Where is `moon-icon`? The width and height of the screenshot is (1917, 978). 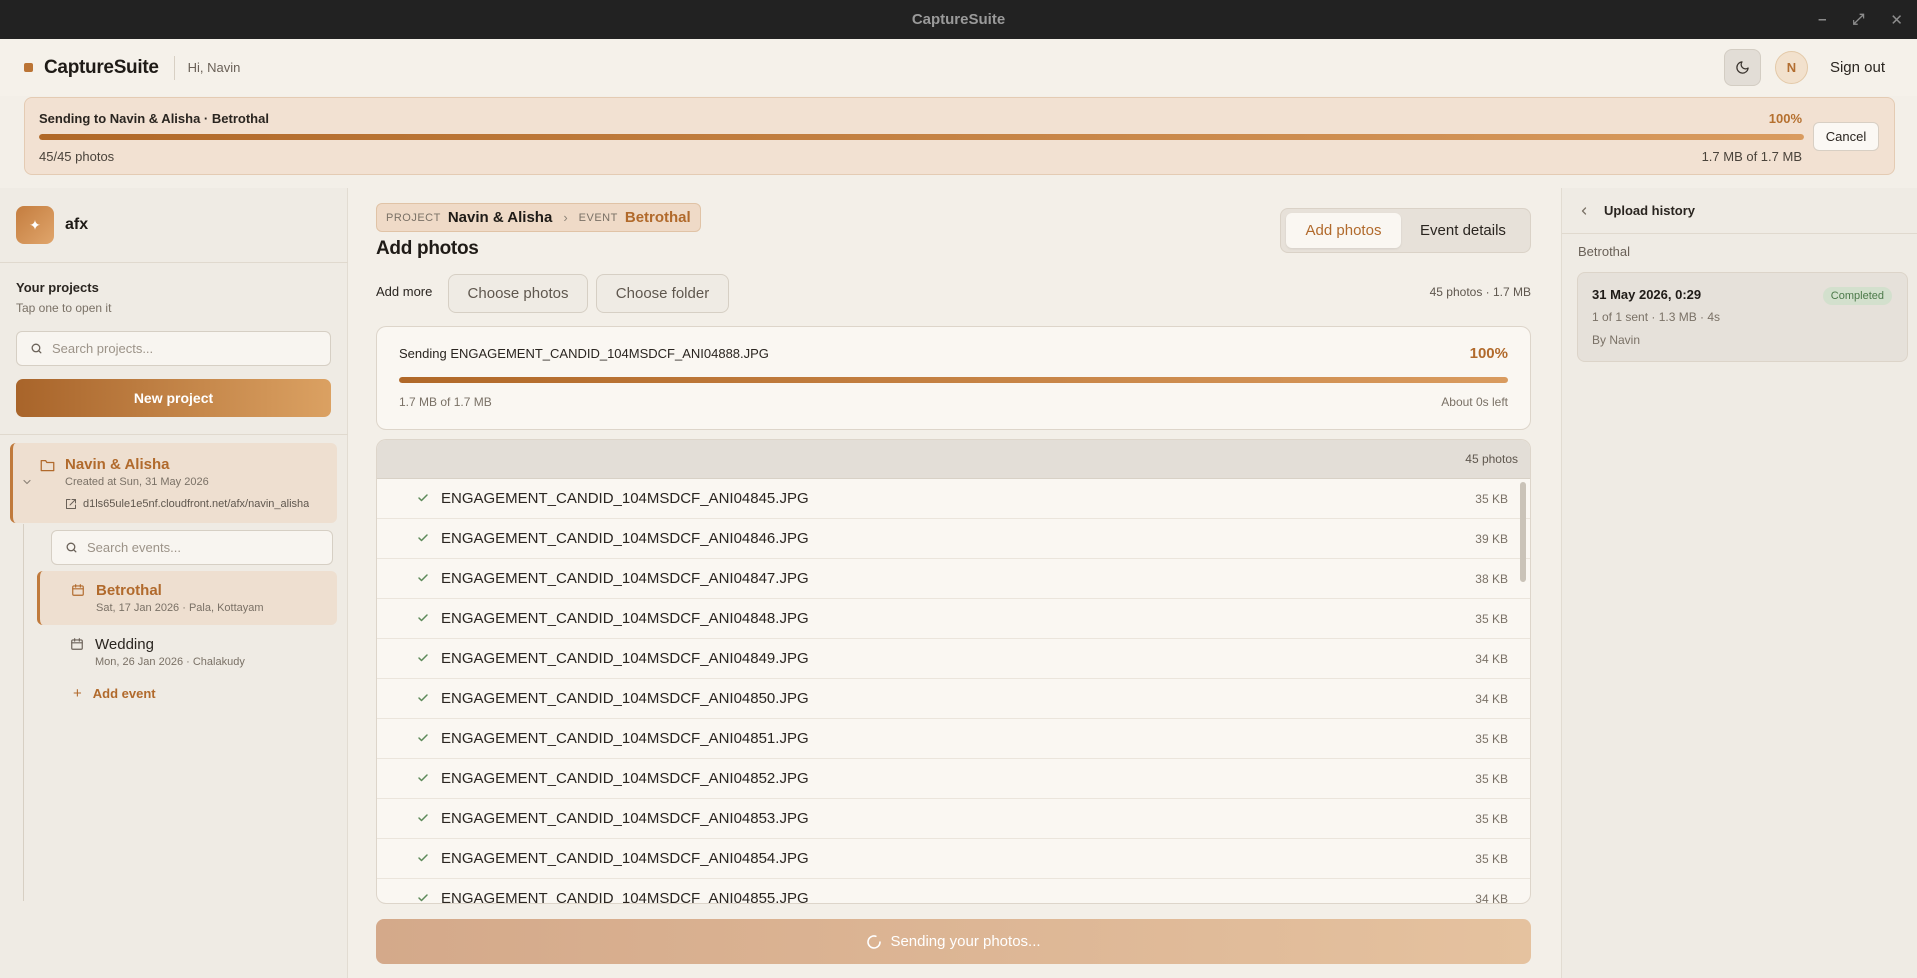 moon-icon is located at coordinates (1742, 67).